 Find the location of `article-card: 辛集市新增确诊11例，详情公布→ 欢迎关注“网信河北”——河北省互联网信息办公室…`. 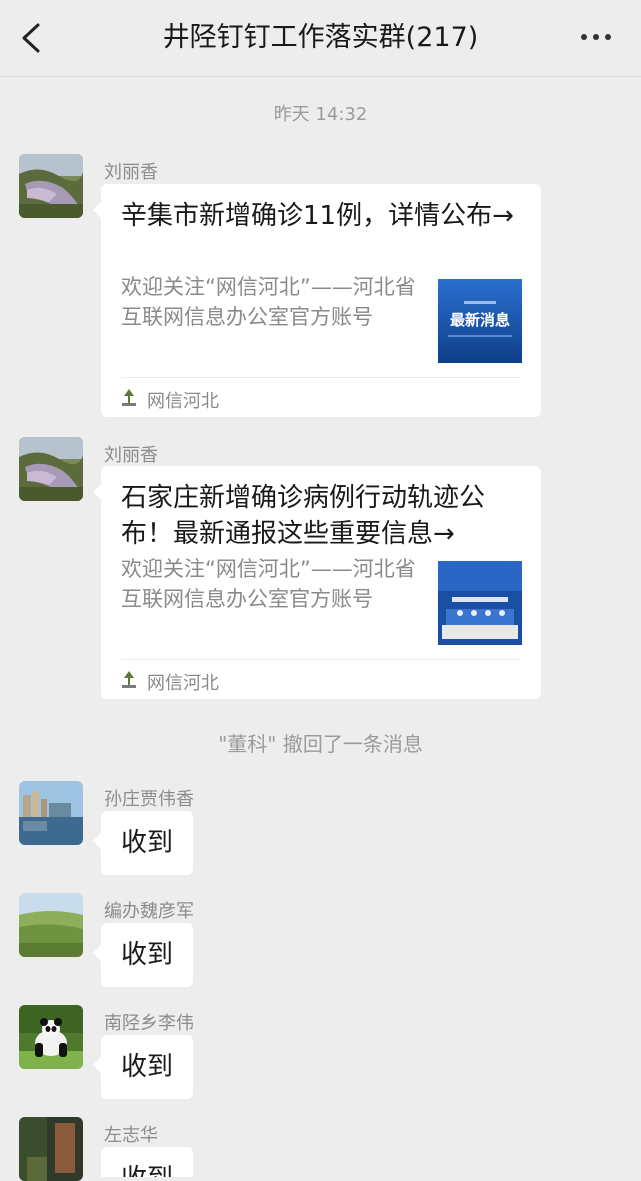

article-card: 辛集市新增确诊11例，详情公布→ 欢迎关注“网信河北”——河北省互联网信息办公室… is located at coordinates (317, 300).